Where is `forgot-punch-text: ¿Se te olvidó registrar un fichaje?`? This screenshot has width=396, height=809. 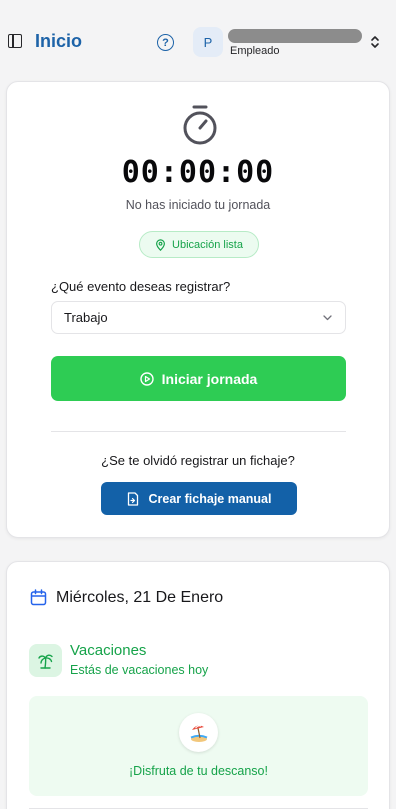
forgot-punch-text: ¿Se te olvidó registrar un fichaje? is located at coordinates (198, 460).